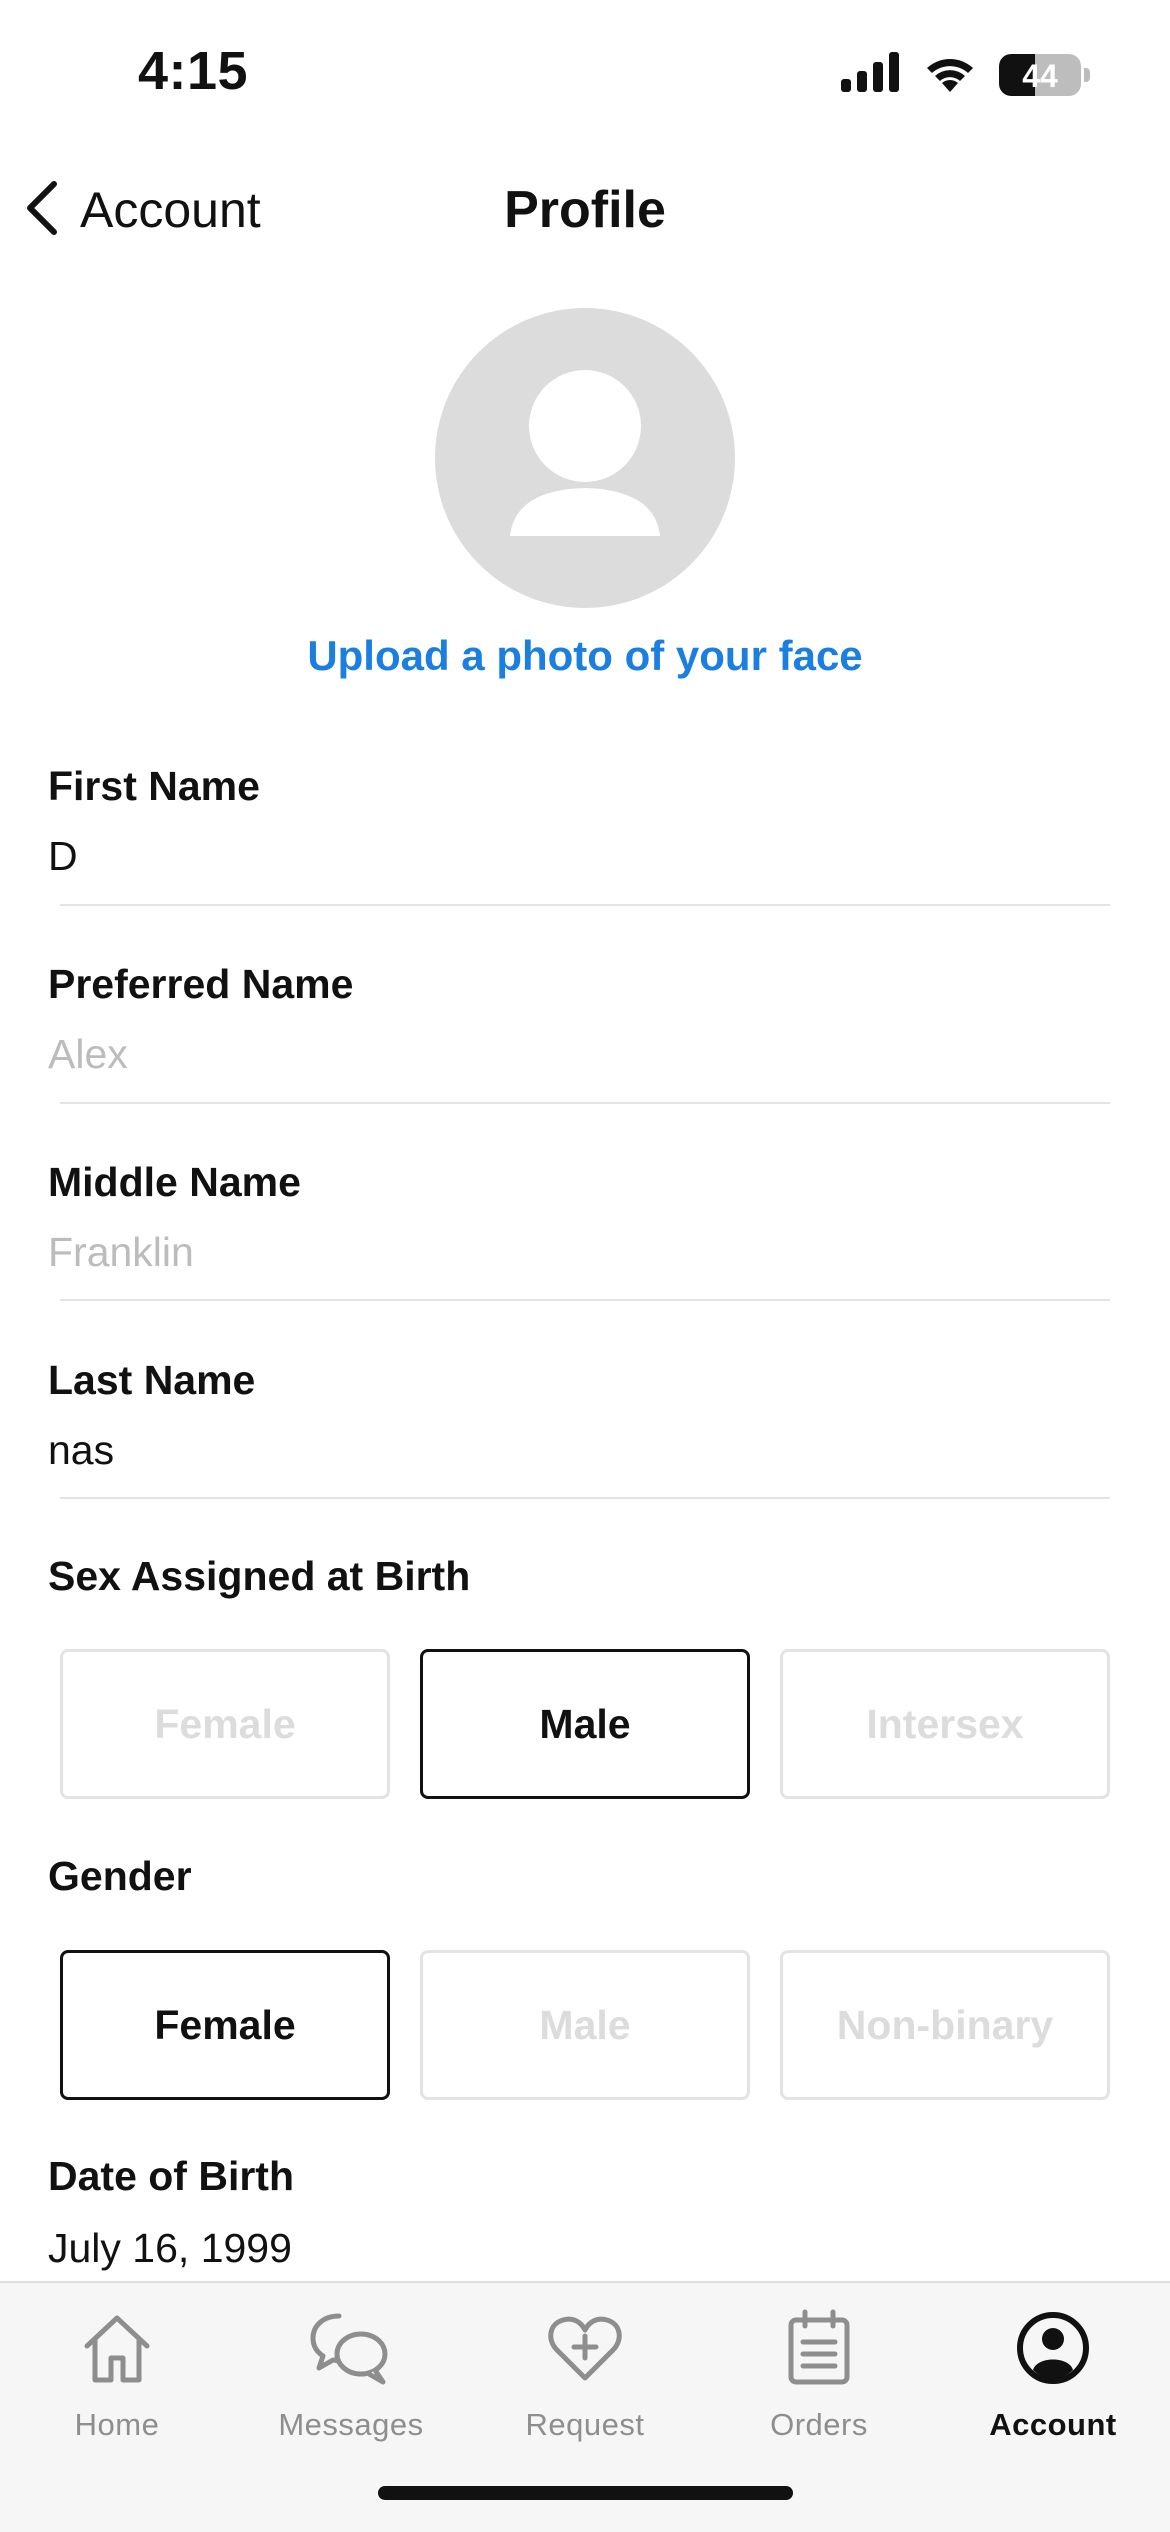 The height and width of the screenshot is (2532, 1170). What do you see at coordinates (579, 856) in the screenshot?
I see `first-name-input` at bounding box center [579, 856].